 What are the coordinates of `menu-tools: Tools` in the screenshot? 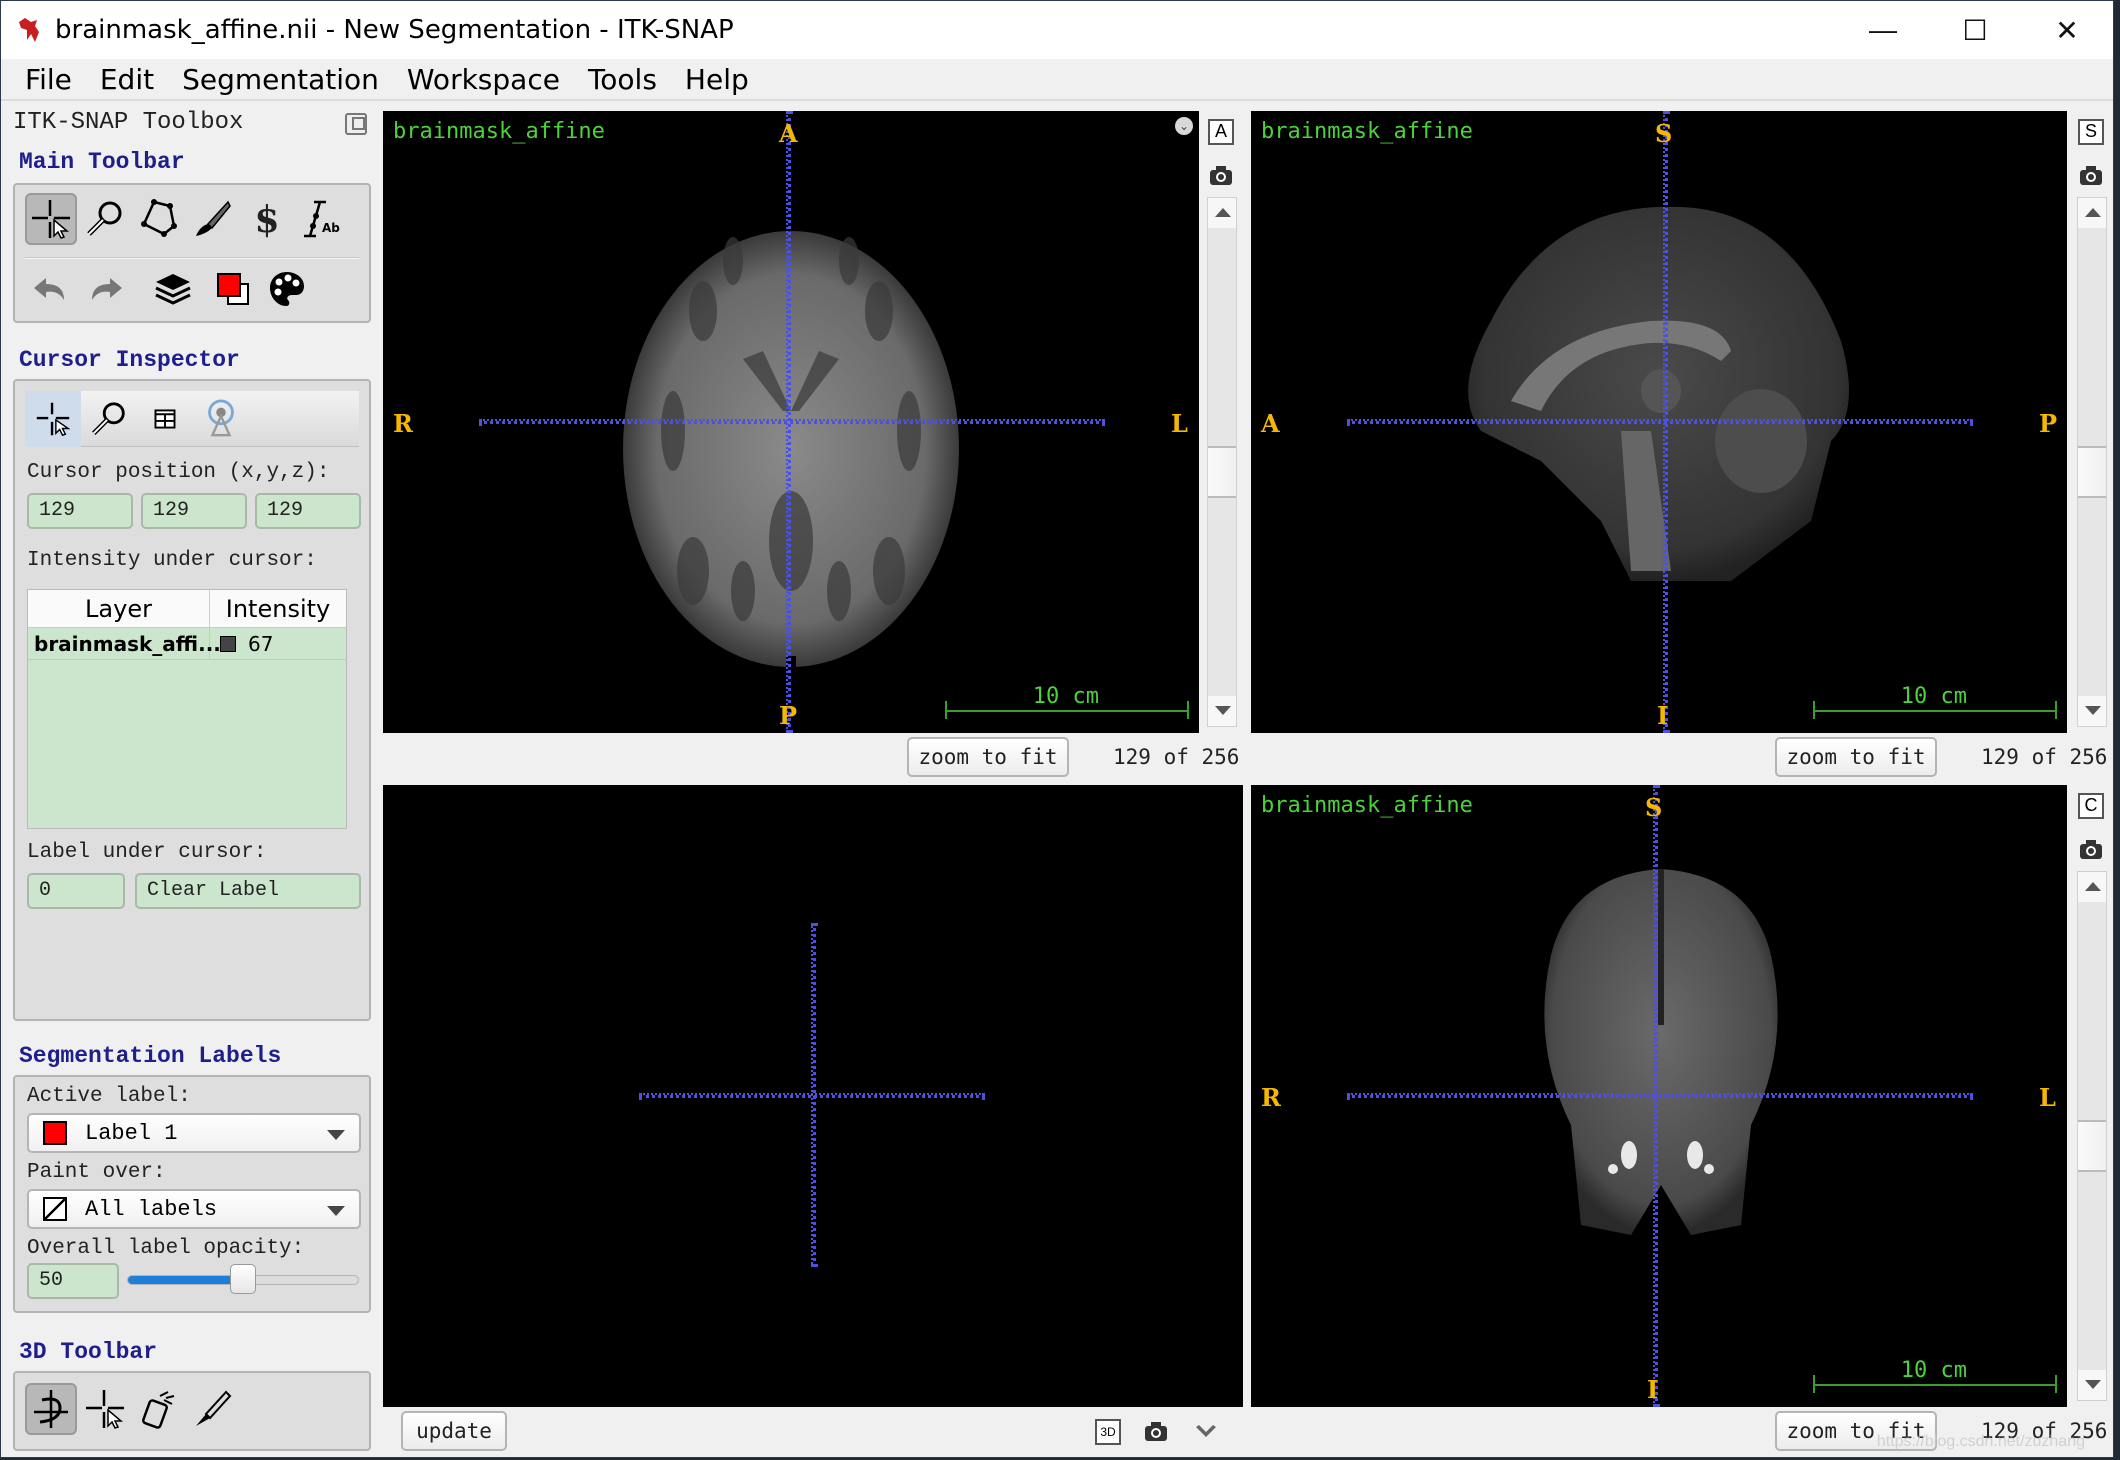 It's located at (622, 79).